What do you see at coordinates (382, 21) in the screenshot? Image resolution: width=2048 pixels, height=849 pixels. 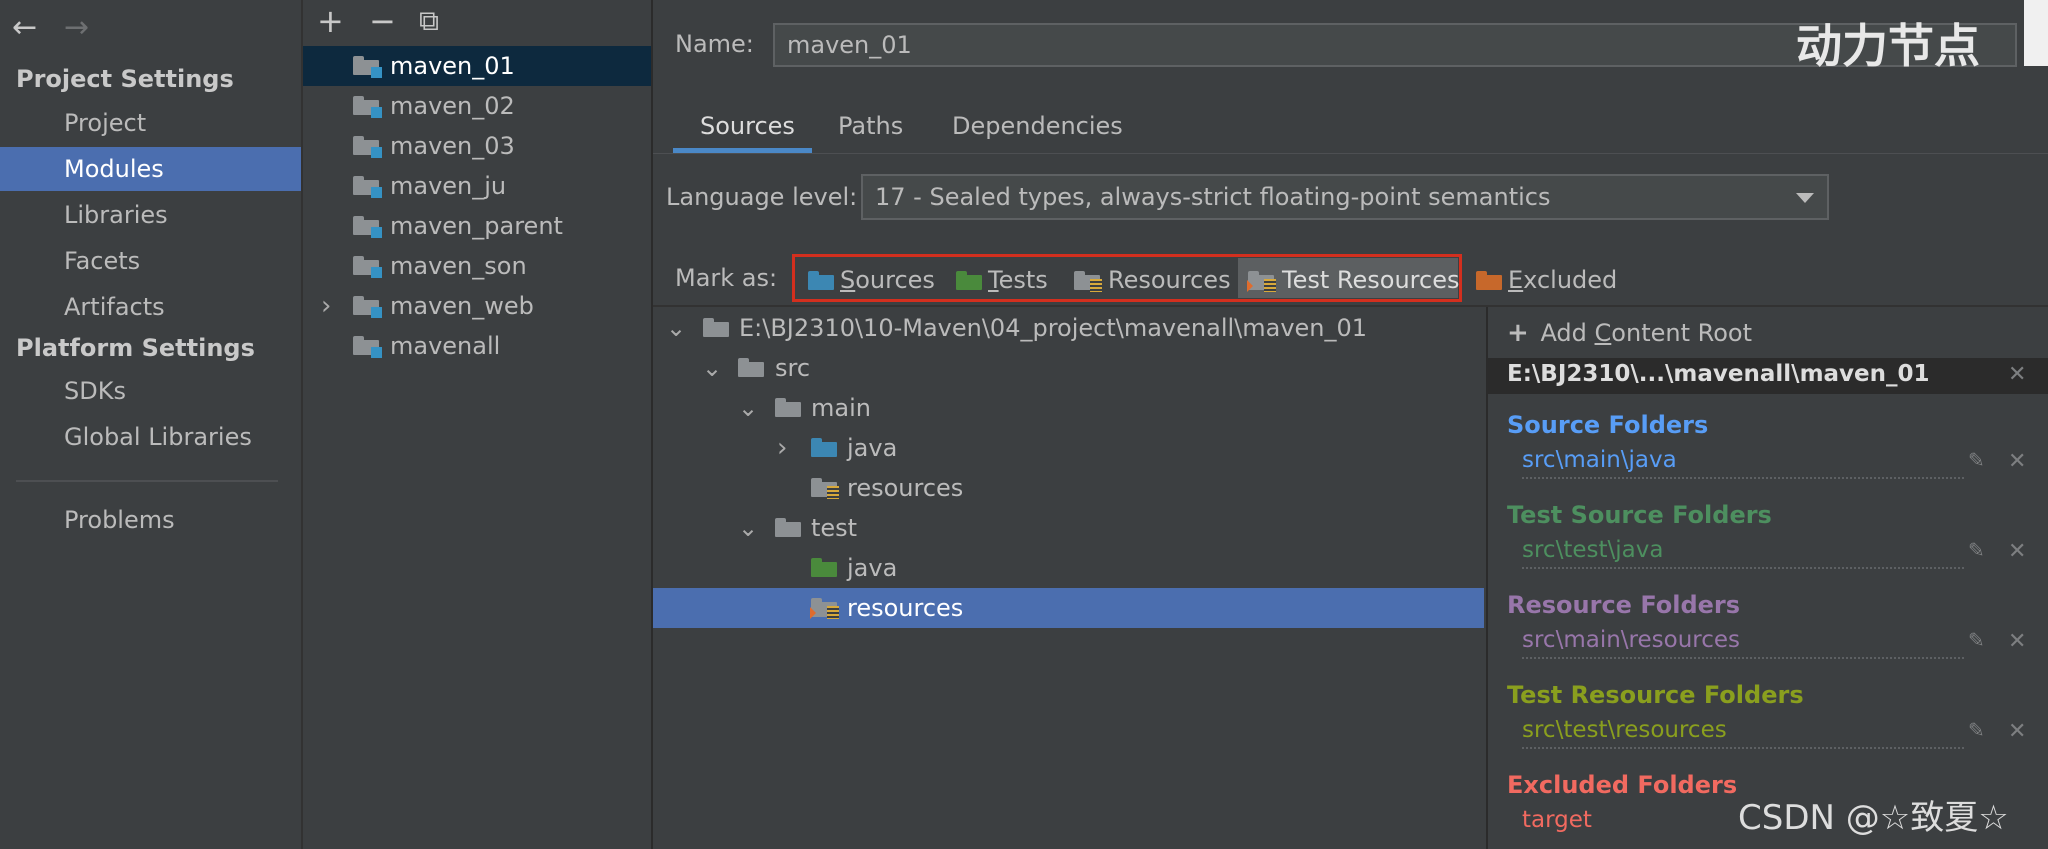 I see `remove-module-icon: −` at bounding box center [382, 21].